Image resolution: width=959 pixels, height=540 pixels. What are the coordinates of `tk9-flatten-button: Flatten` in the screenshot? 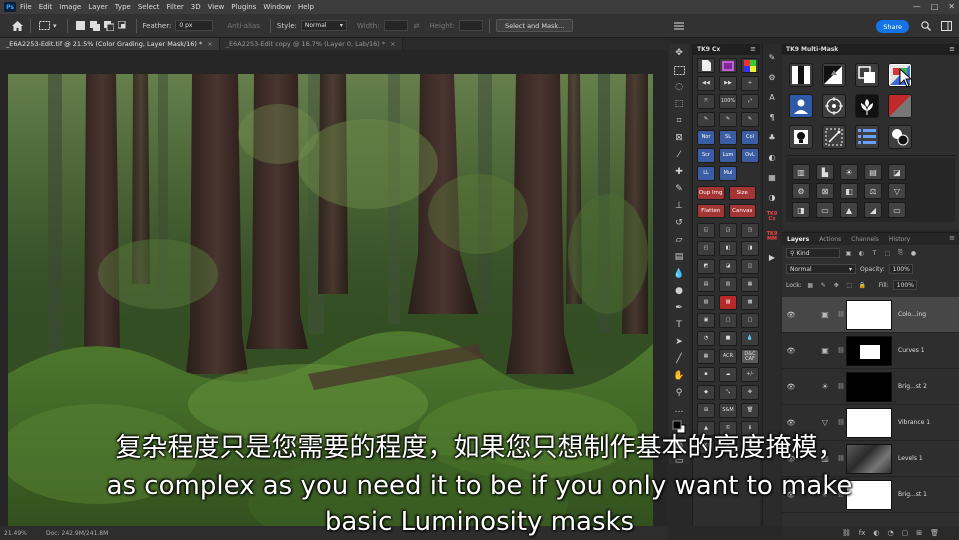 It's located at (711, 211).